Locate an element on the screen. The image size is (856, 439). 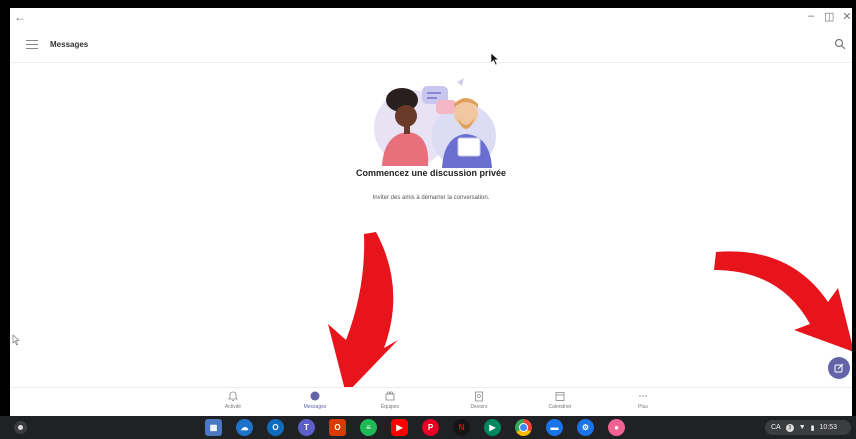
wifi-icon: ▼ is located at coordinates (802, 427).